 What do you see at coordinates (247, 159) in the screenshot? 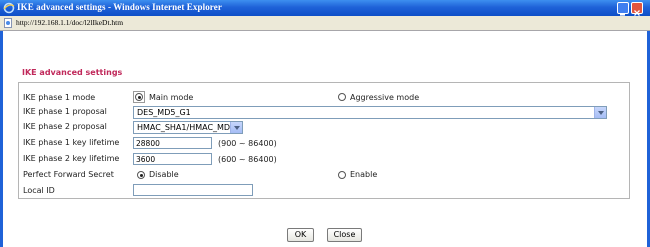
I see `phase2-lifetime-hint: (600 ~ 86400)` at bounding box center [247, 159].